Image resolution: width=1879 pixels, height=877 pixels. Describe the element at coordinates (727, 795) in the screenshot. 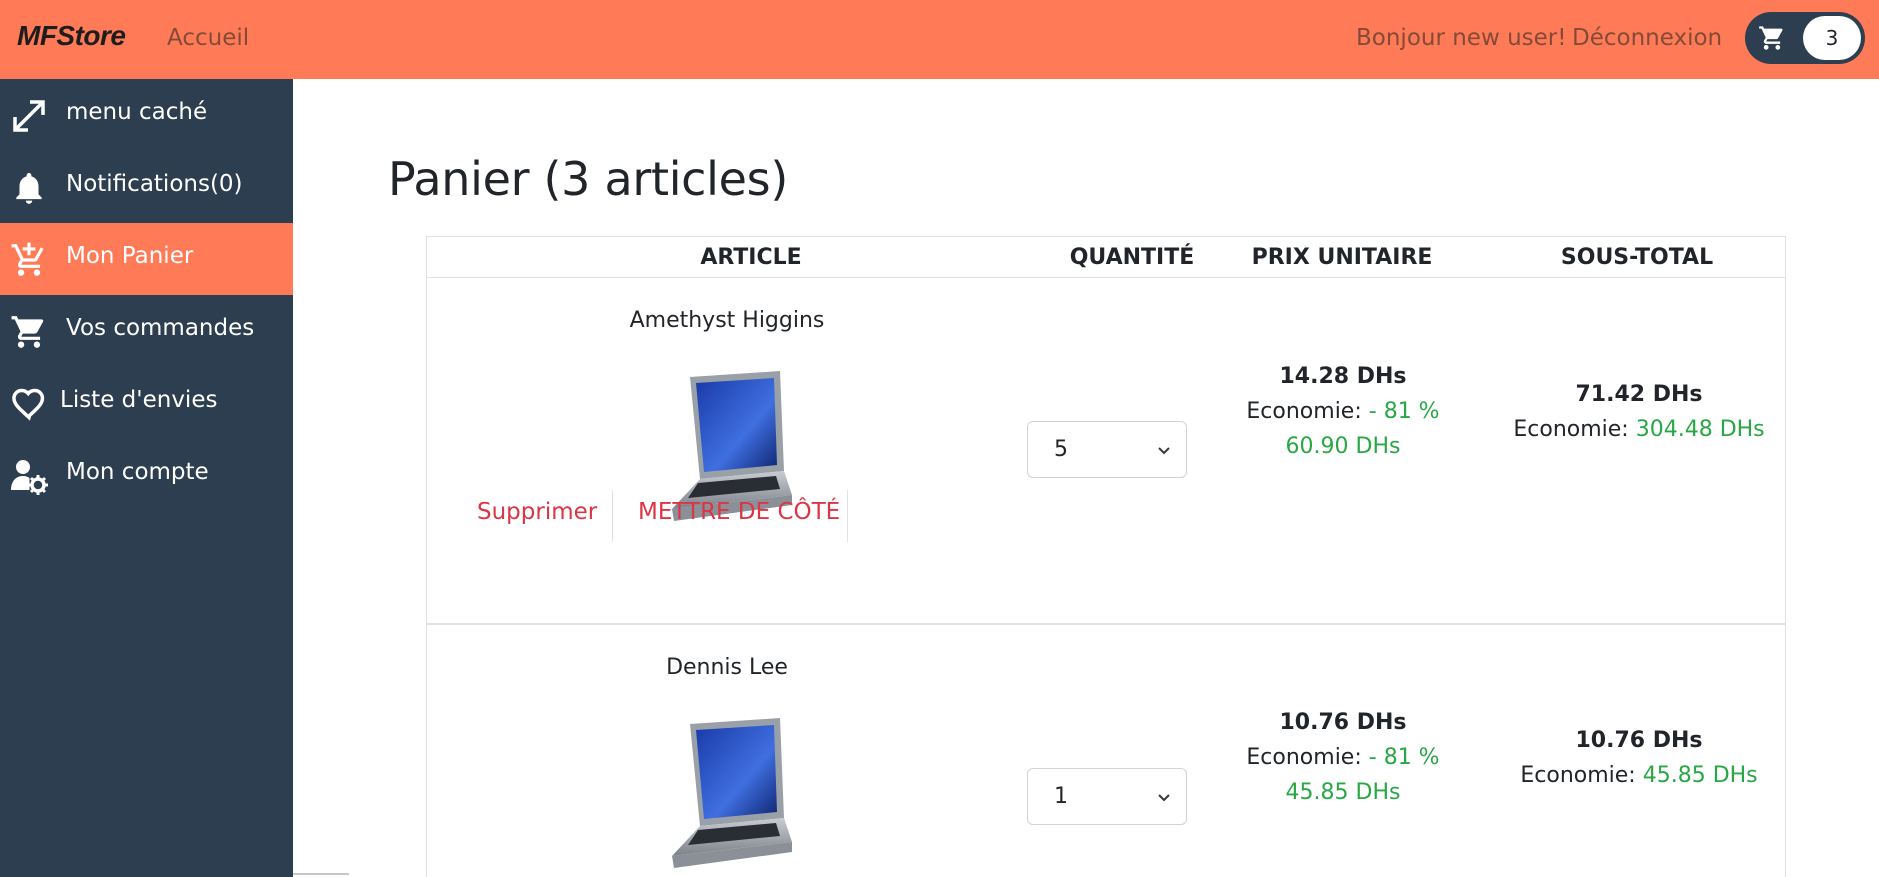

I see `product-image` at that location.